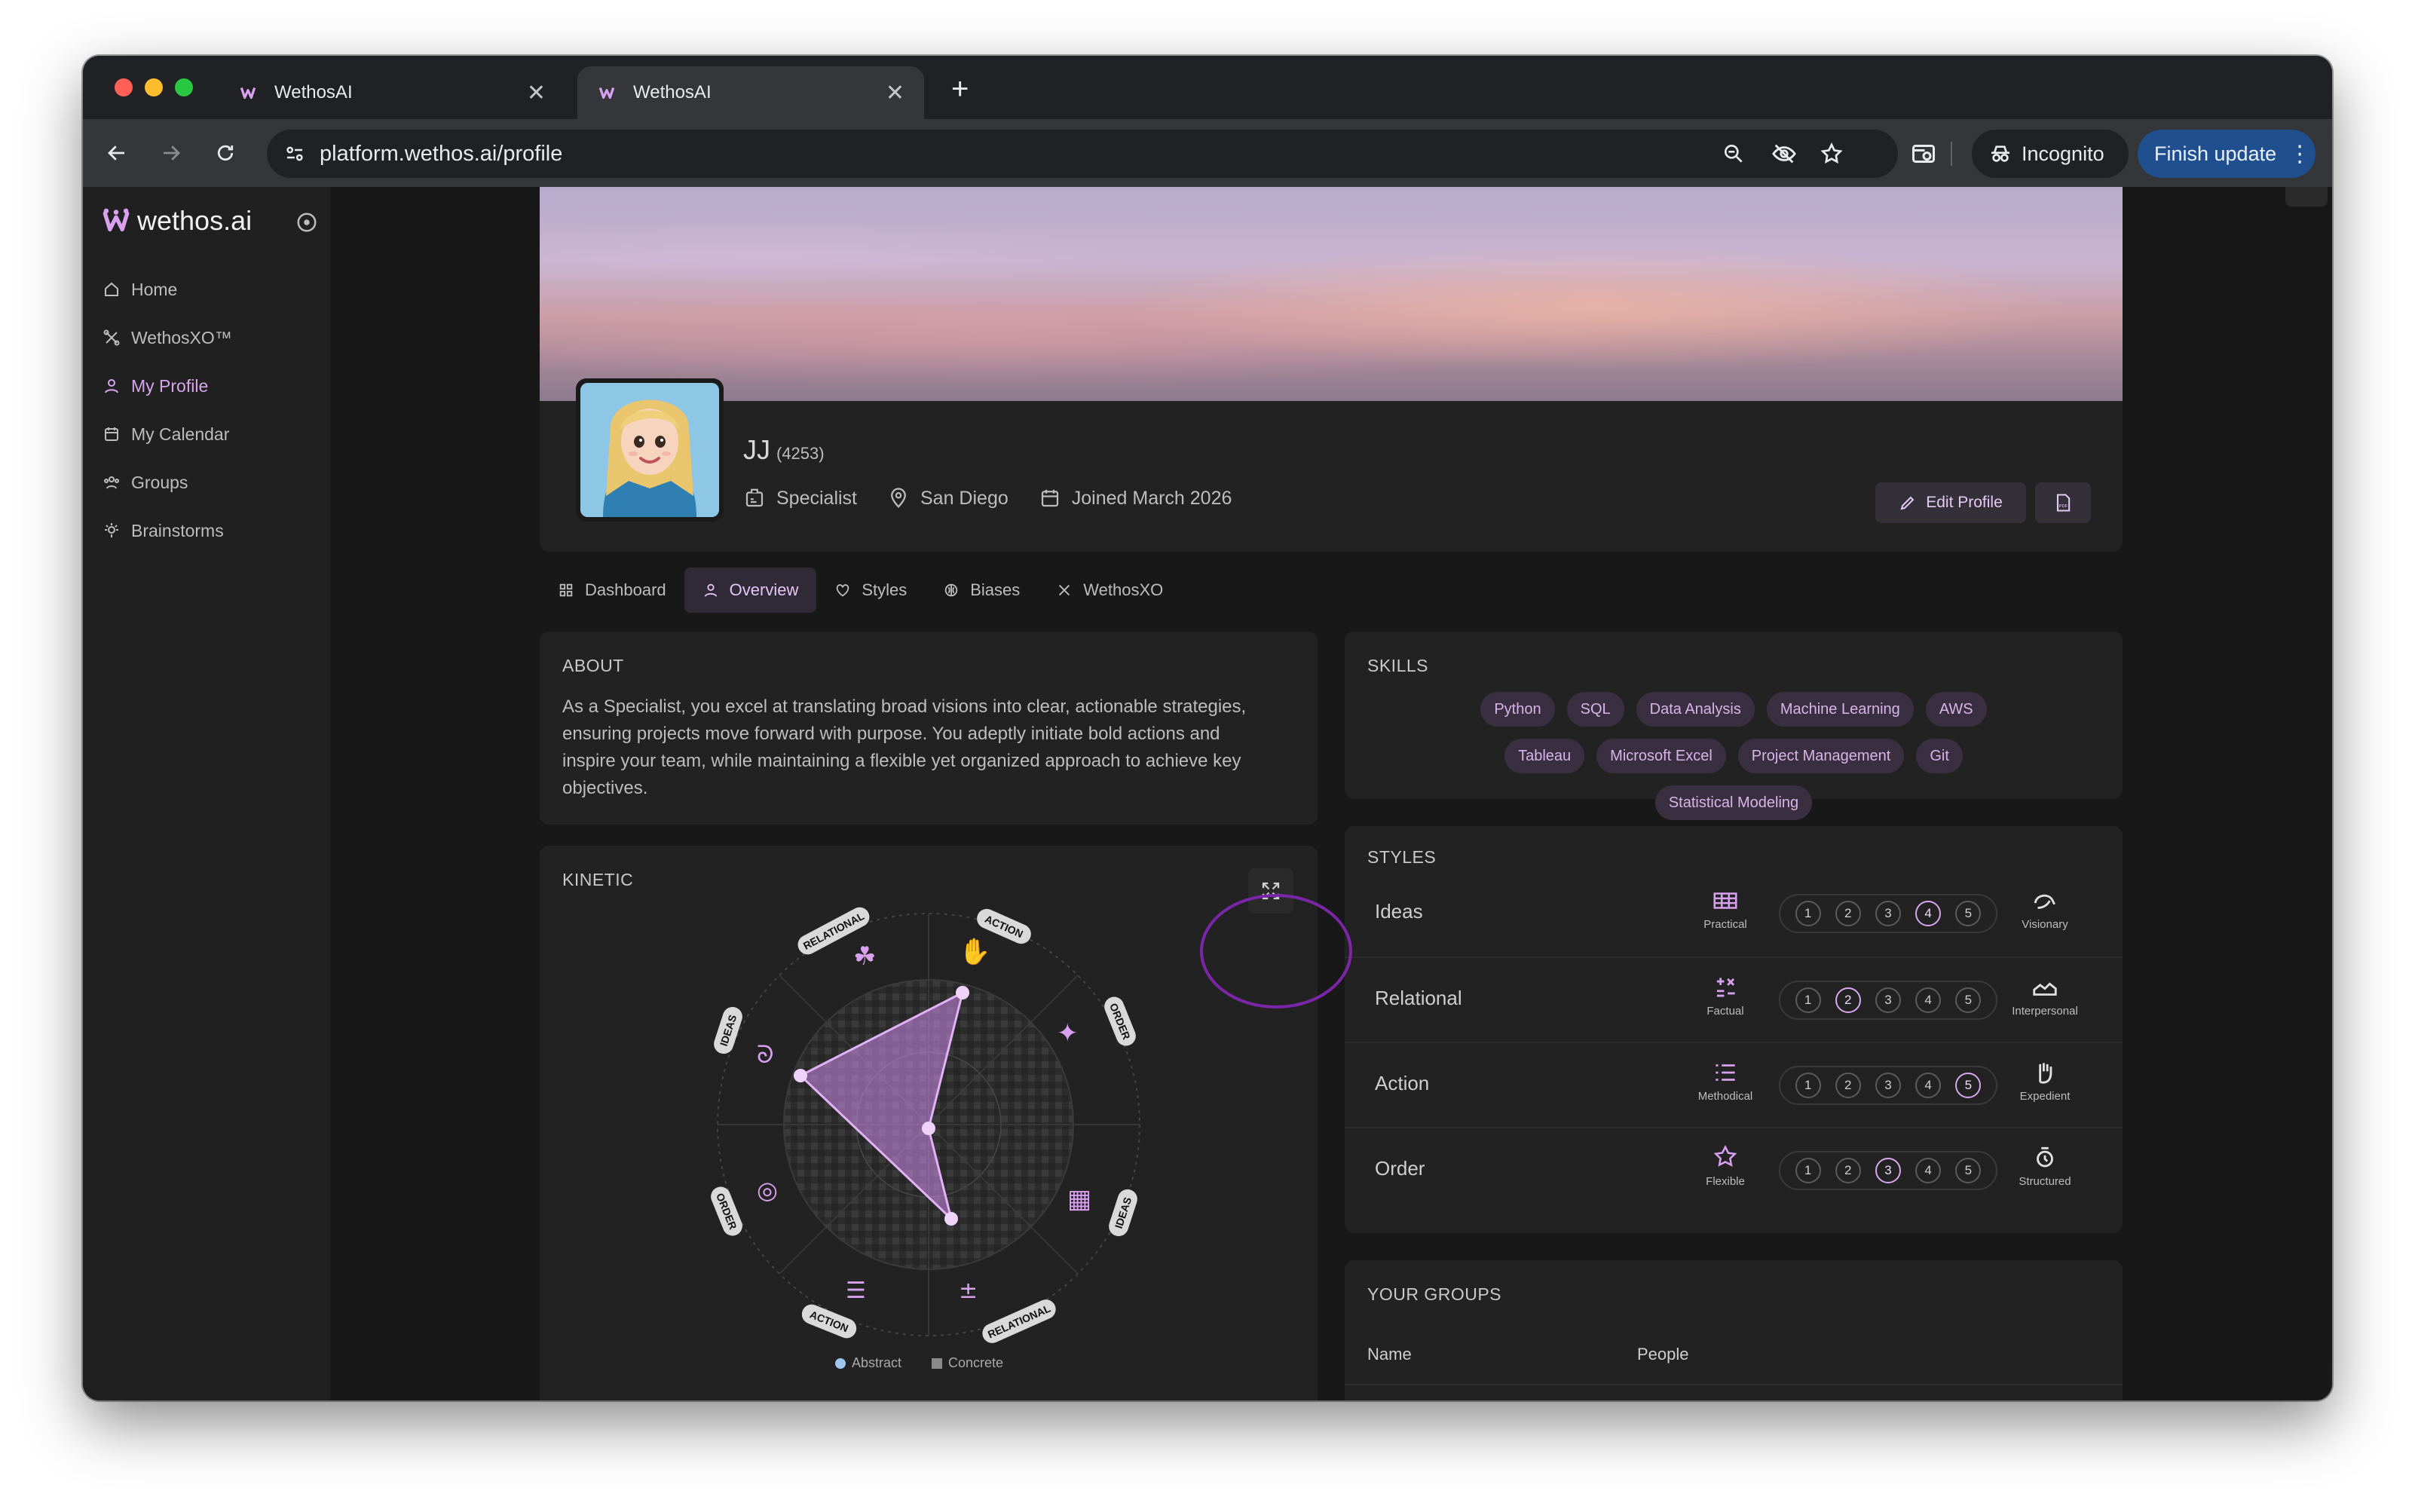  I want to click on sidebar-item-home: Home, so click(167, 289).